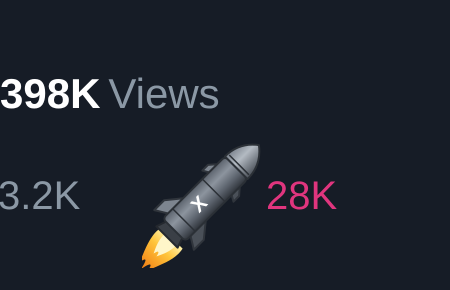  What do you see at coordinates (164, 93) in the screenshot?
I see `views-label: Views` at bounding box center [164, 93].